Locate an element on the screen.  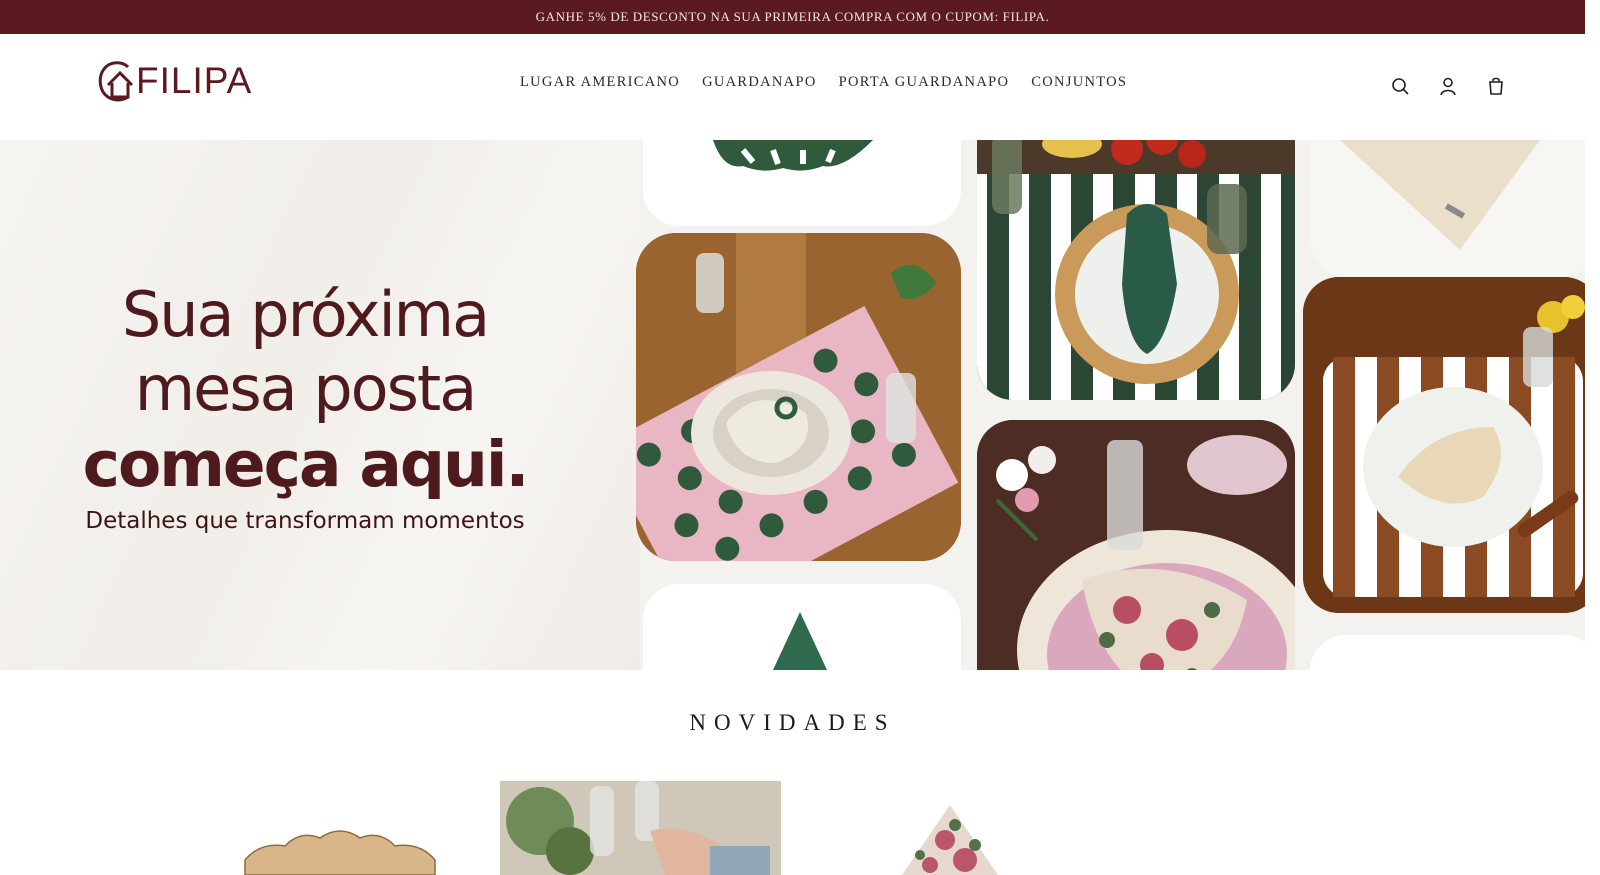
product-card-1-image is located at coordinates (340, 827).